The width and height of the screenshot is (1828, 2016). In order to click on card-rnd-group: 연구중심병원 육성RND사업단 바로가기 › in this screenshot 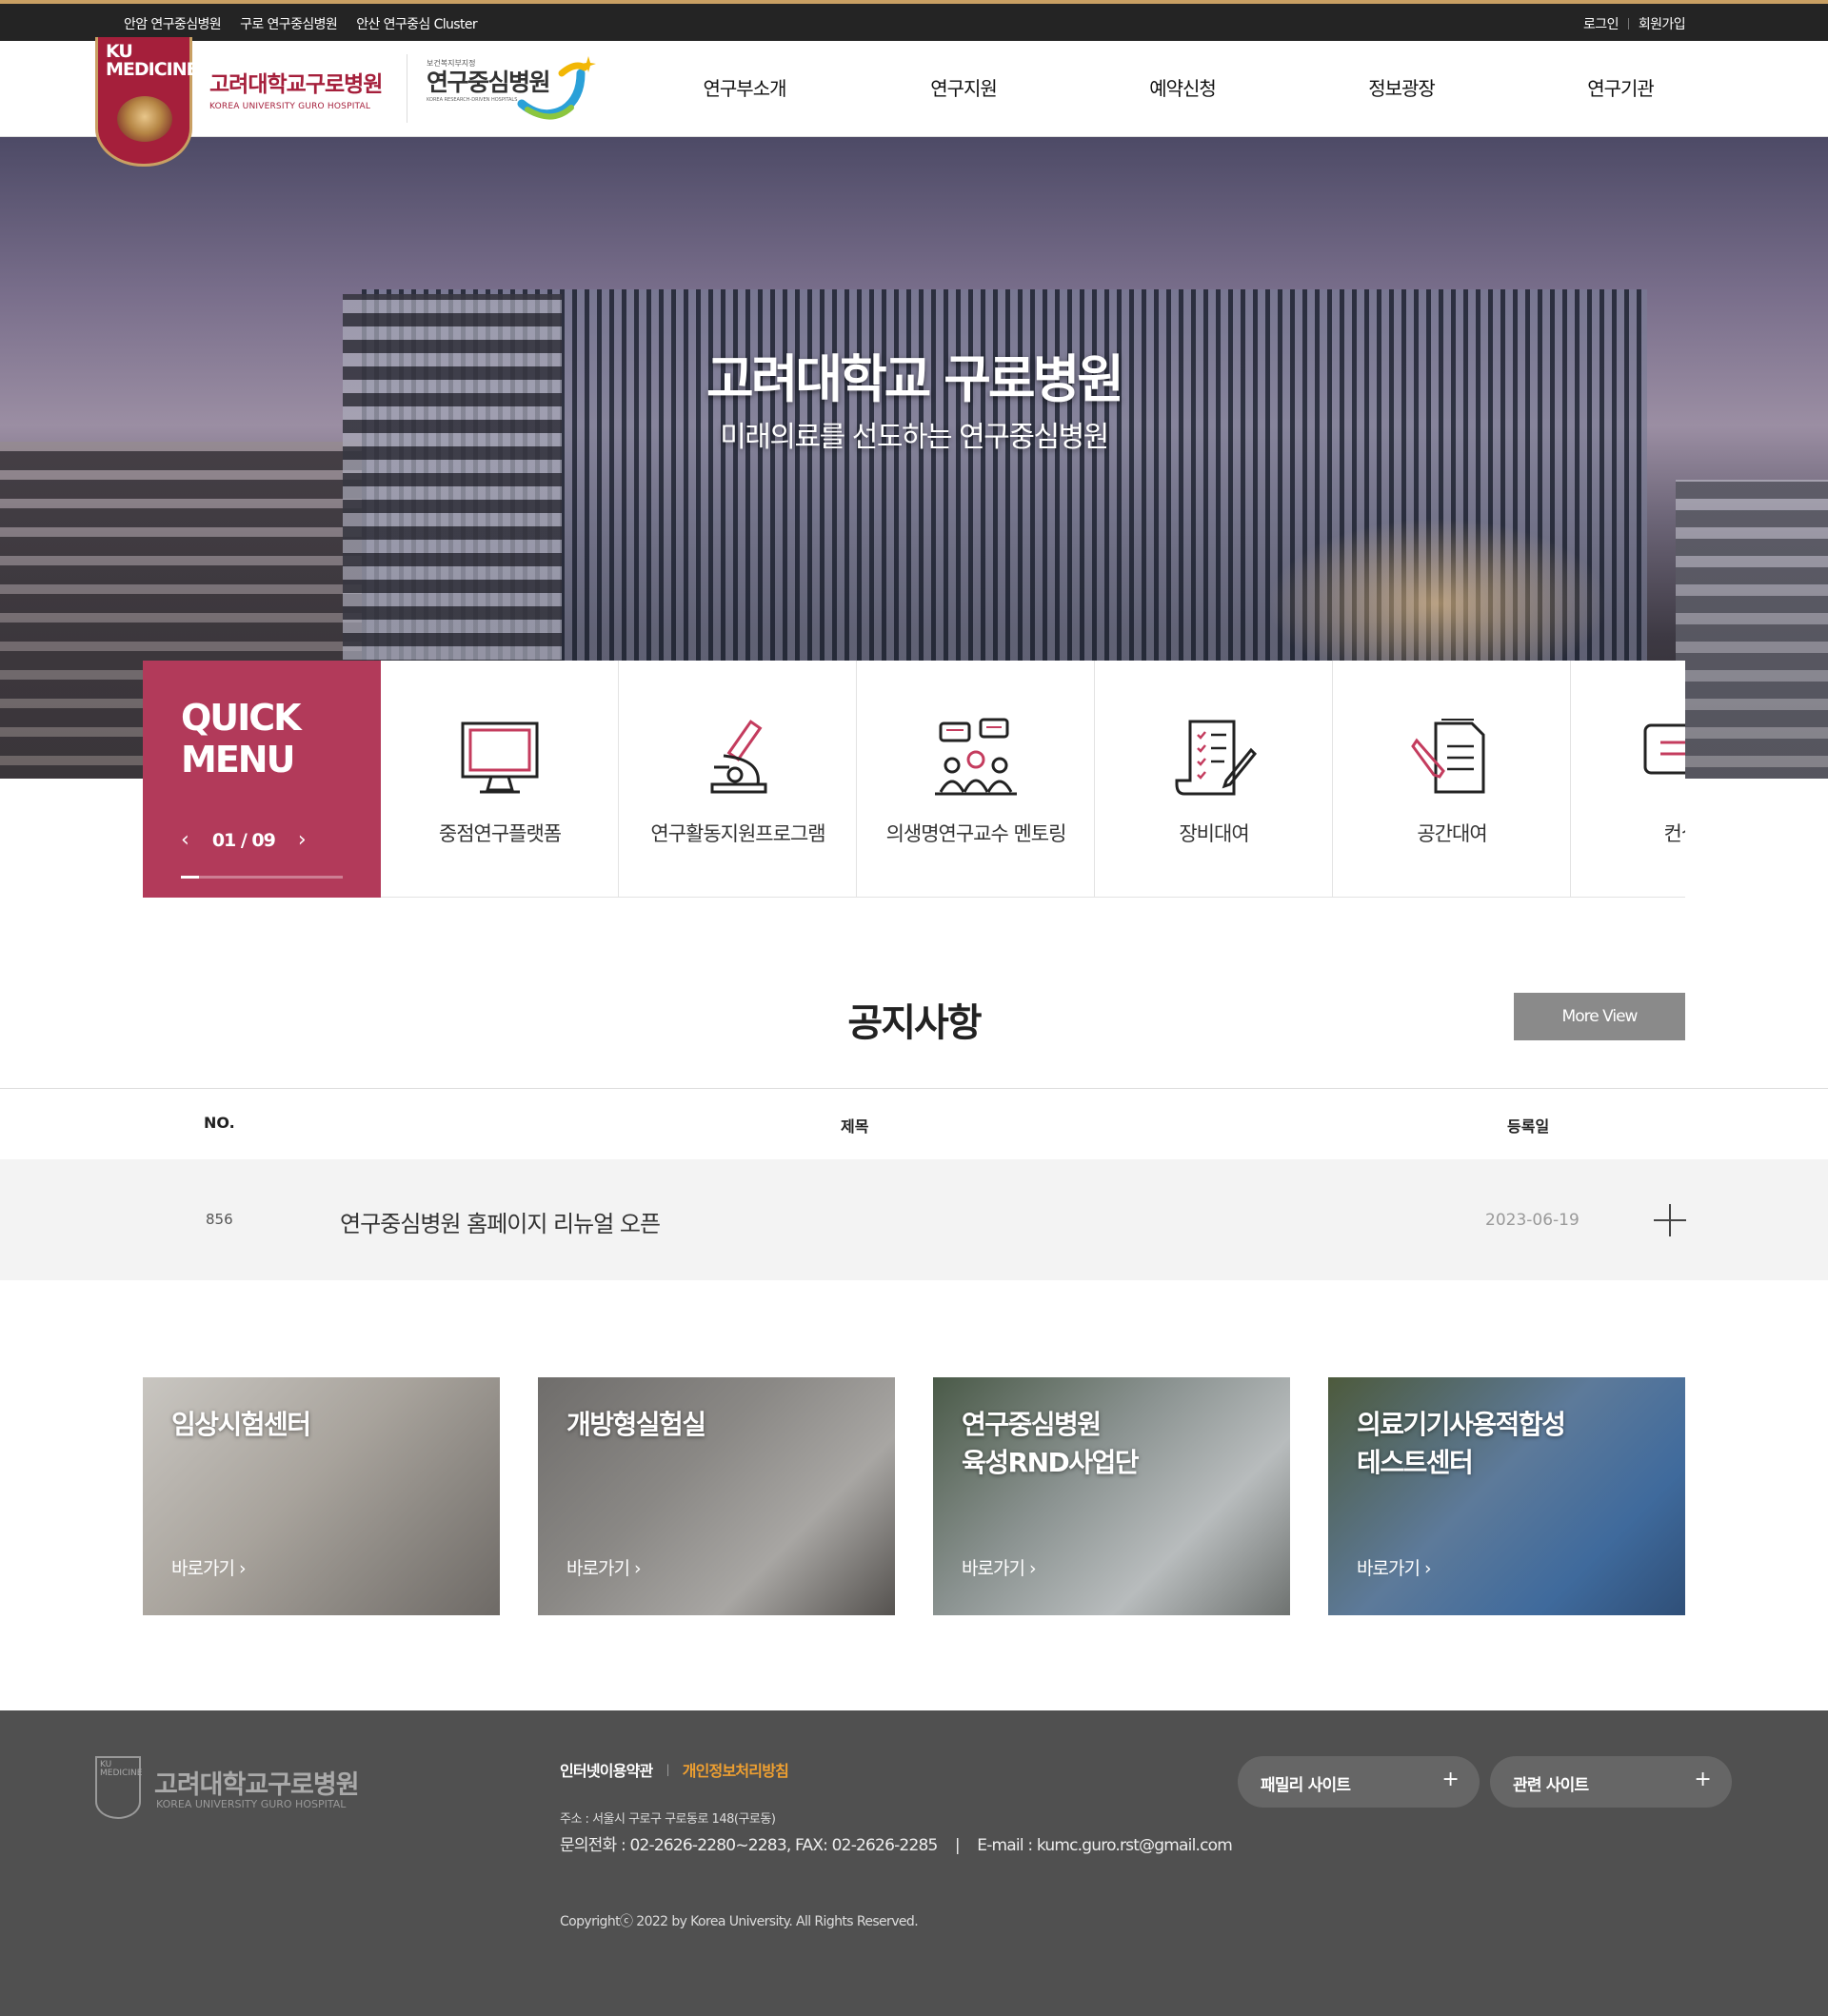, I will do `click(1111, 1496)`.